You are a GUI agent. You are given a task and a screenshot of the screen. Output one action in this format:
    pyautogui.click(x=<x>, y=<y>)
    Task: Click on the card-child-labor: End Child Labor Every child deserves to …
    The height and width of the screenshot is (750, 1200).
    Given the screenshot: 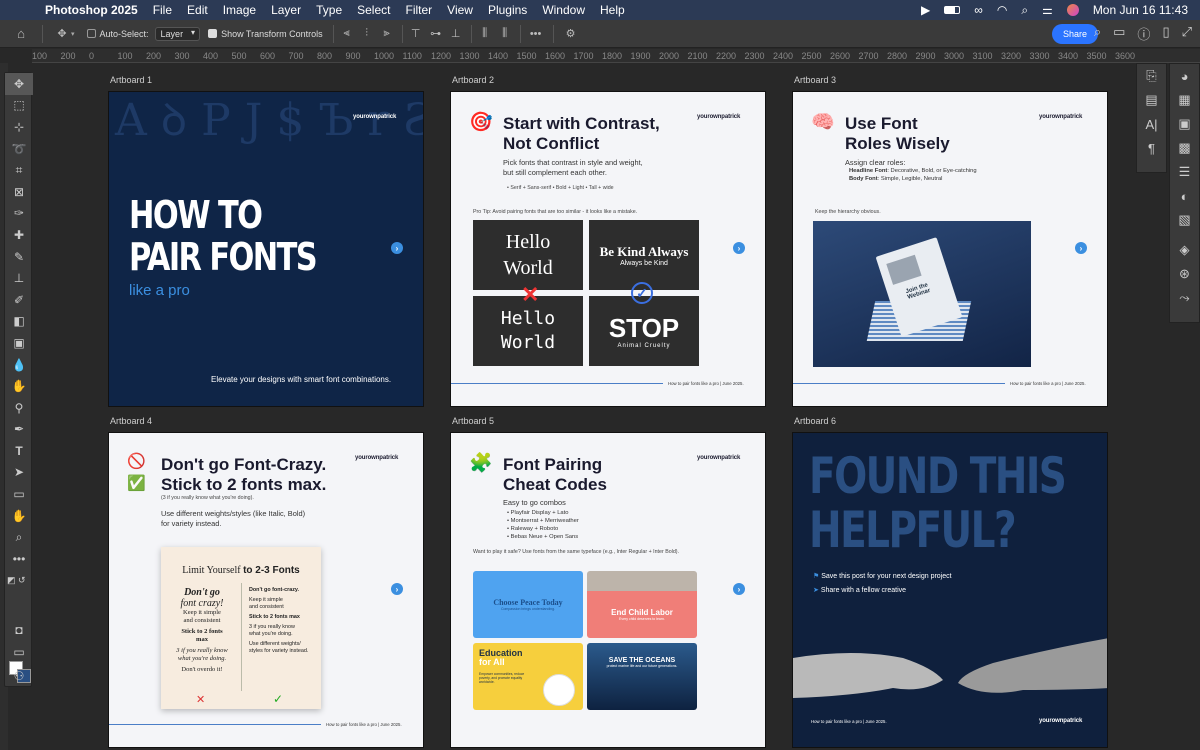 What is the action you would take?
    pyautogui.click(x=642, y=604)
    